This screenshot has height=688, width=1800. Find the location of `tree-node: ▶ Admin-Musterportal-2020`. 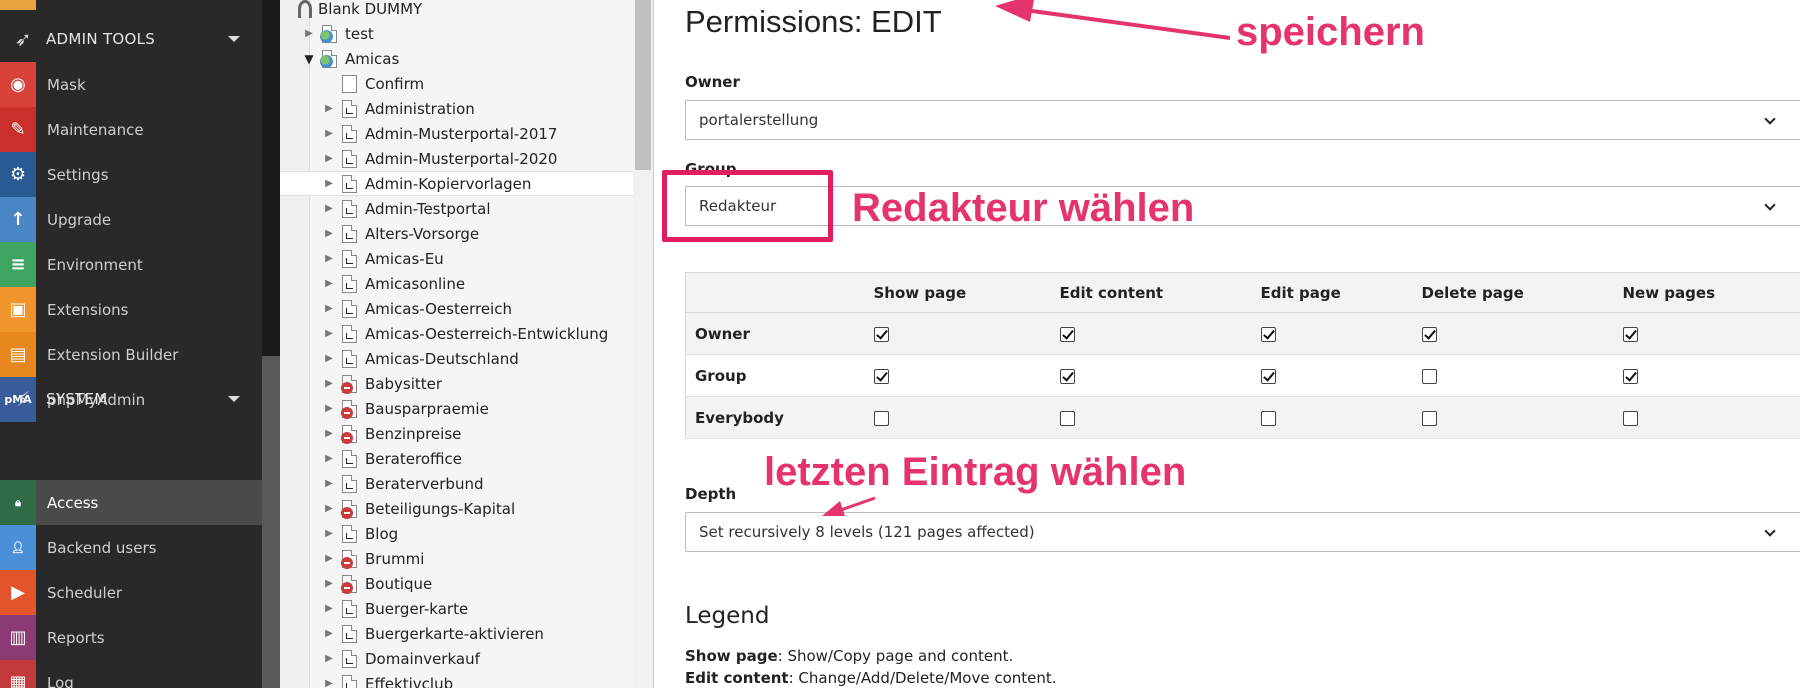

tree-node: ▶ Admin-Musterportal-2020 is located at coordinates (439, 158).